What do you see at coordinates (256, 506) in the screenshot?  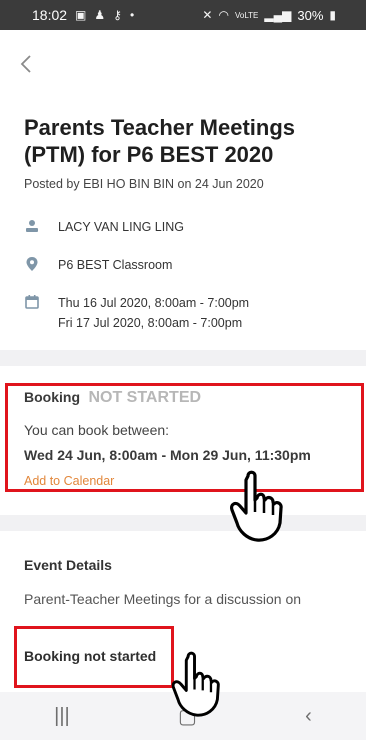 I see `pointing-hand-icon` at bounding box center [256, 506].